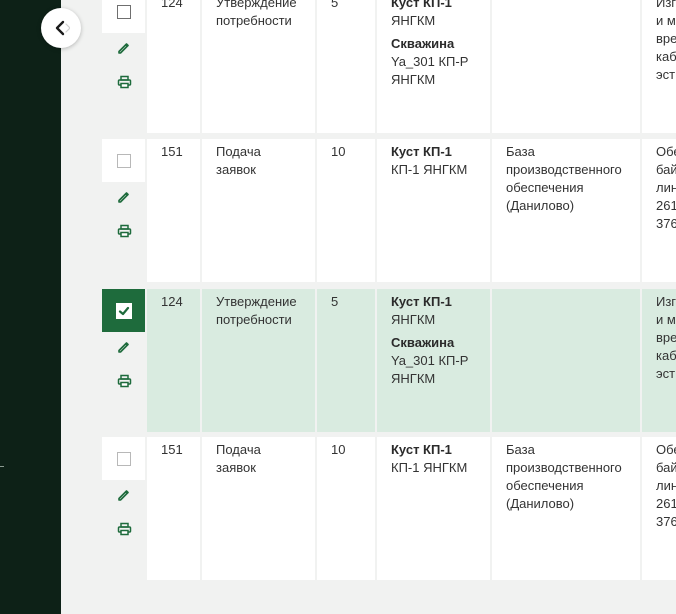  Describe the element at coordinates (666, 337) in the screenshot. I see `description-text: вре` at that location.